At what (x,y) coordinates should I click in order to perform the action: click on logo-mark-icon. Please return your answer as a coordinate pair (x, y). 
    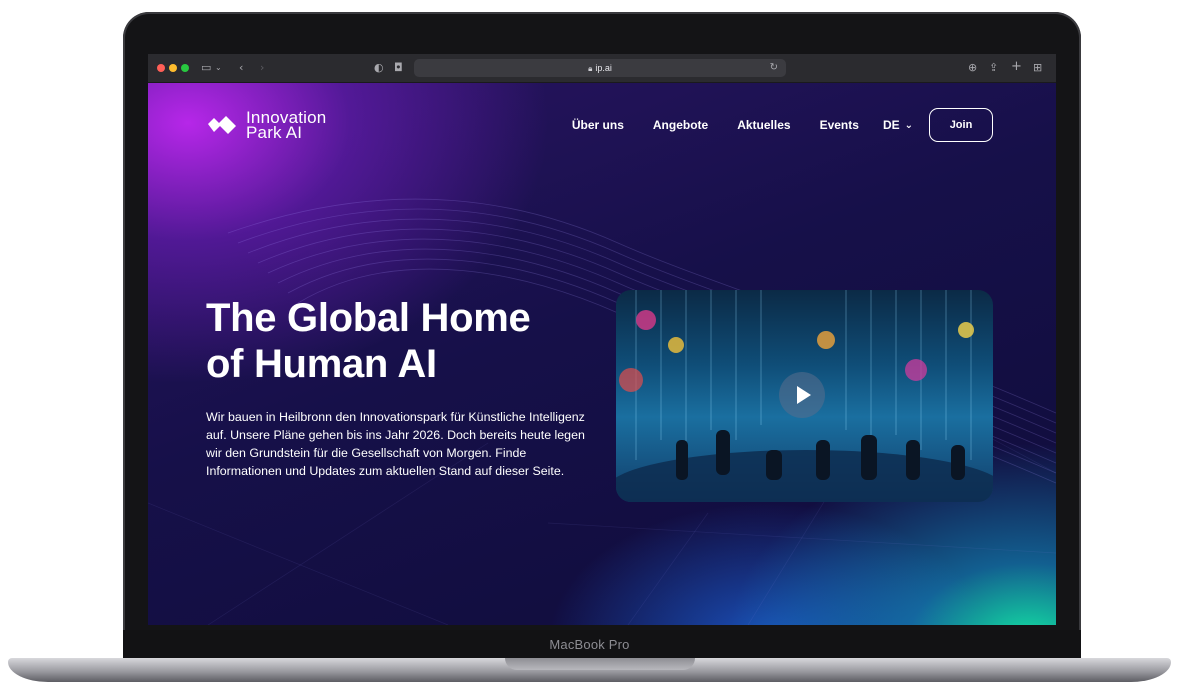
    Looking at the image, I should click on (222, 125).